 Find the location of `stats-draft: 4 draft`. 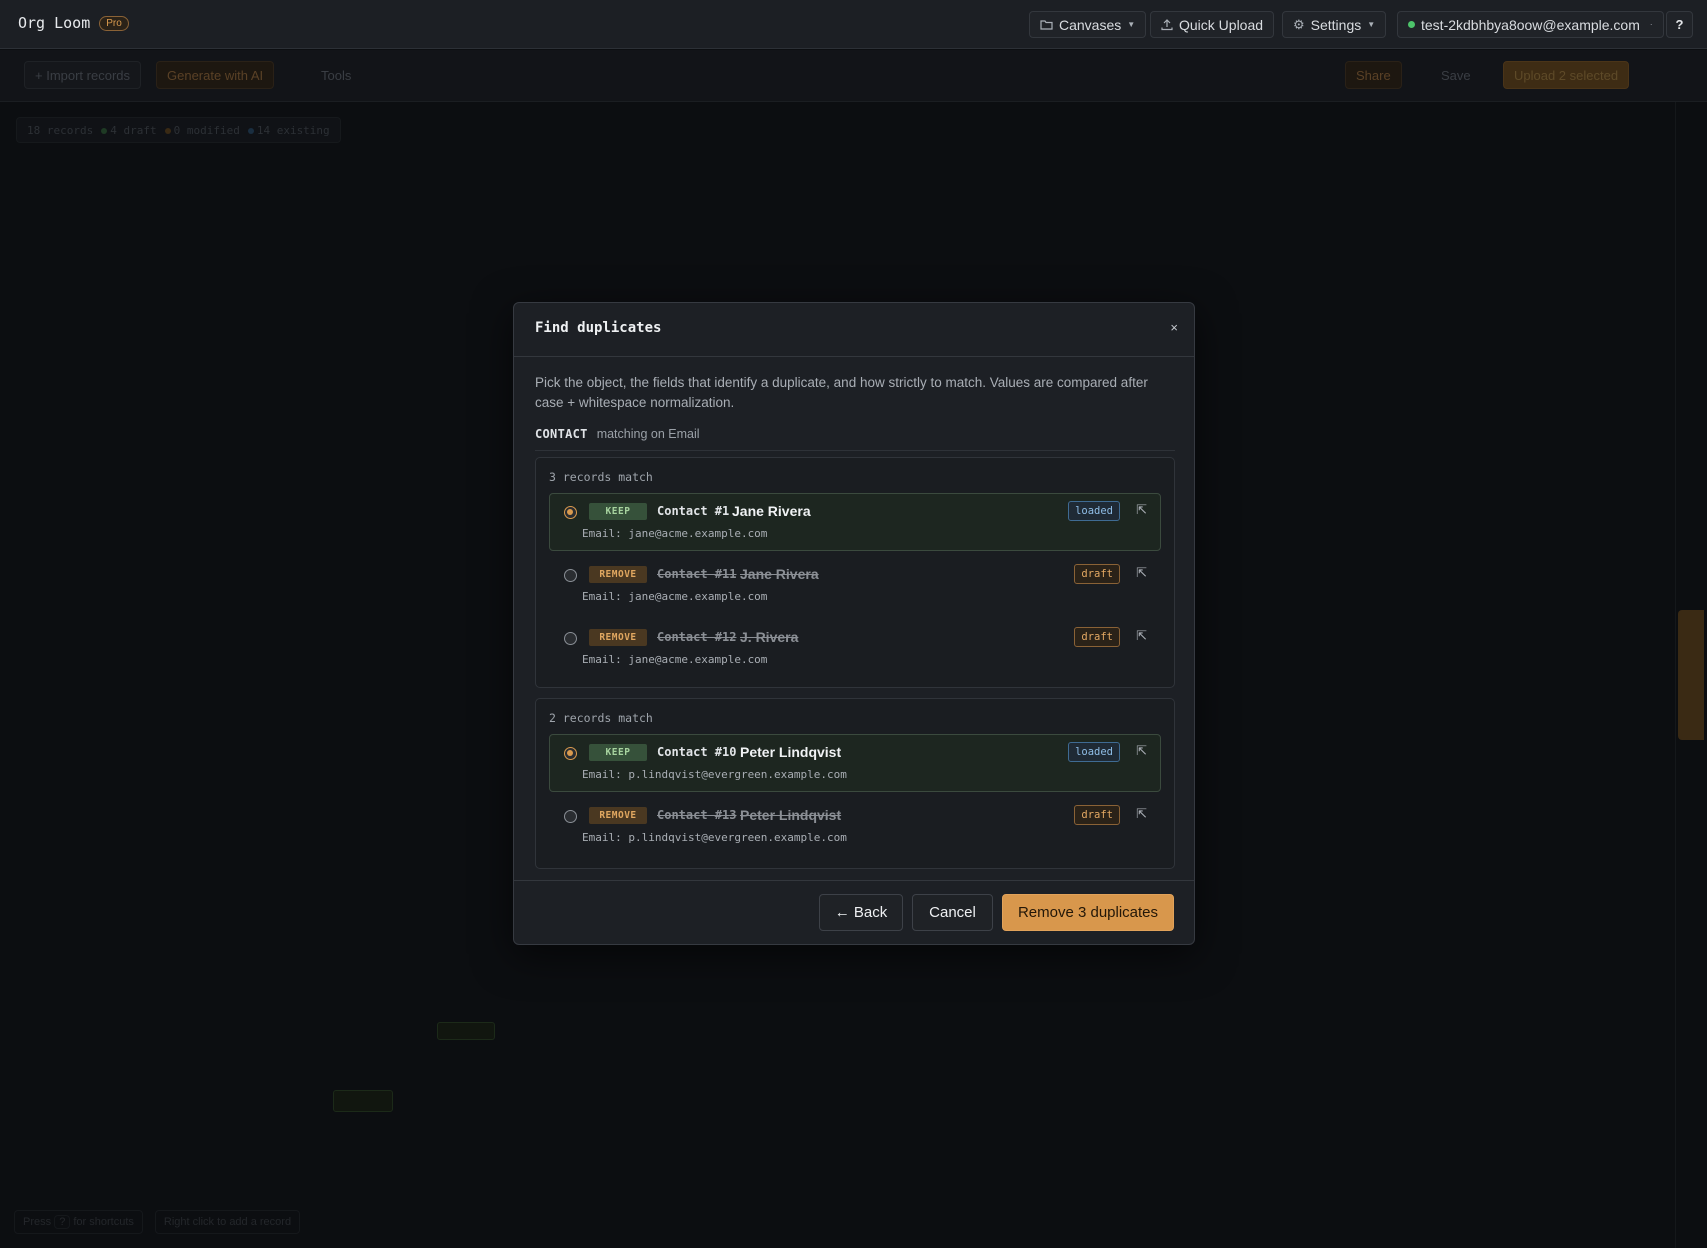

stats-draft: 4 draft is located at coordinates (129, 130).